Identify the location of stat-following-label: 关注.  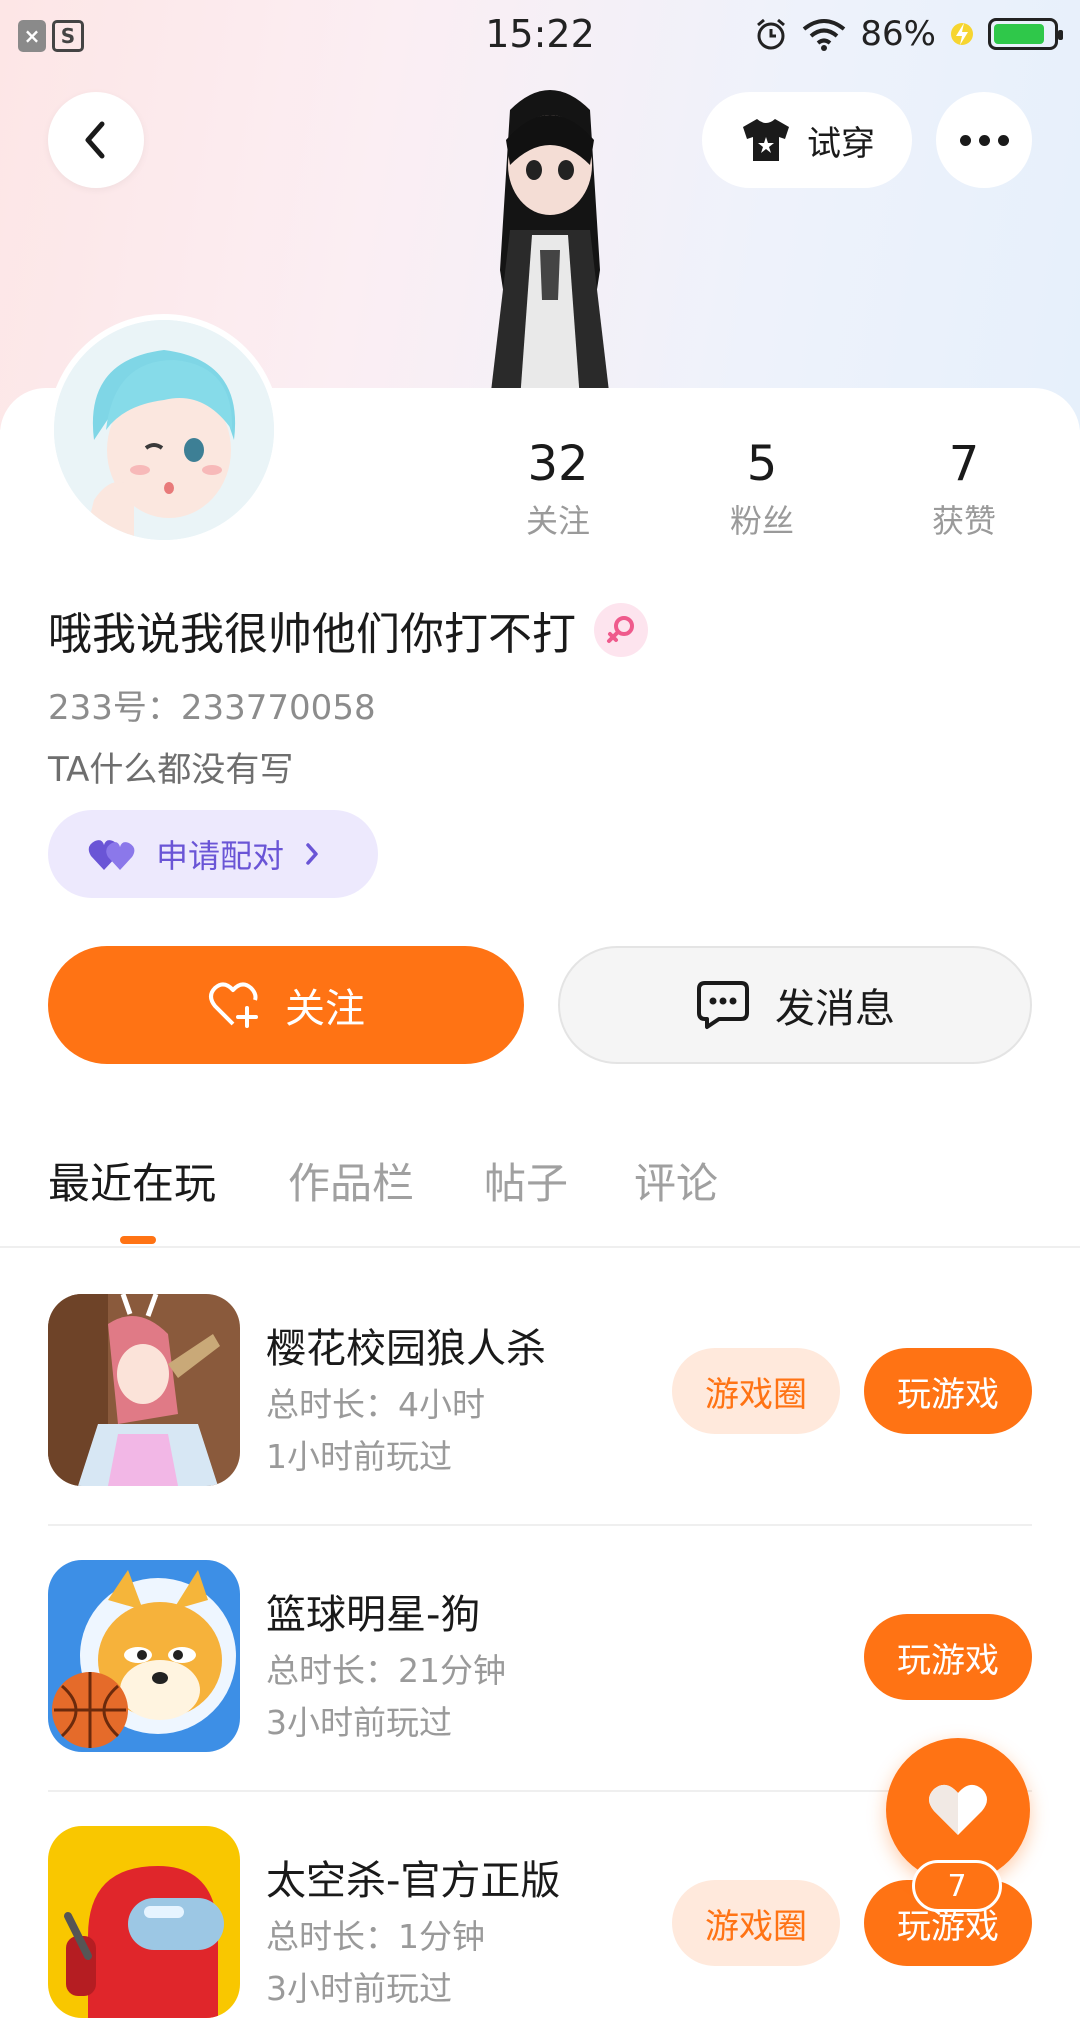
(557, 521).